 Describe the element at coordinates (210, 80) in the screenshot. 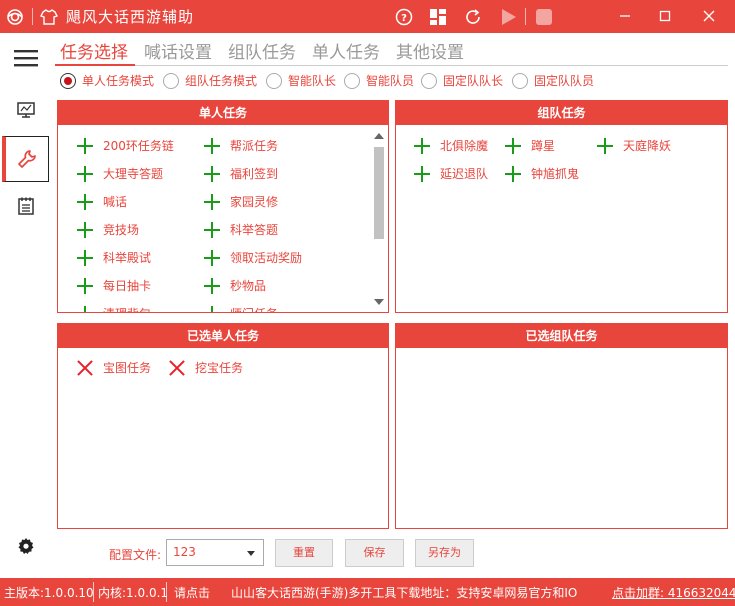

I see `radio-team-mode: 组队任务模式` at that location.